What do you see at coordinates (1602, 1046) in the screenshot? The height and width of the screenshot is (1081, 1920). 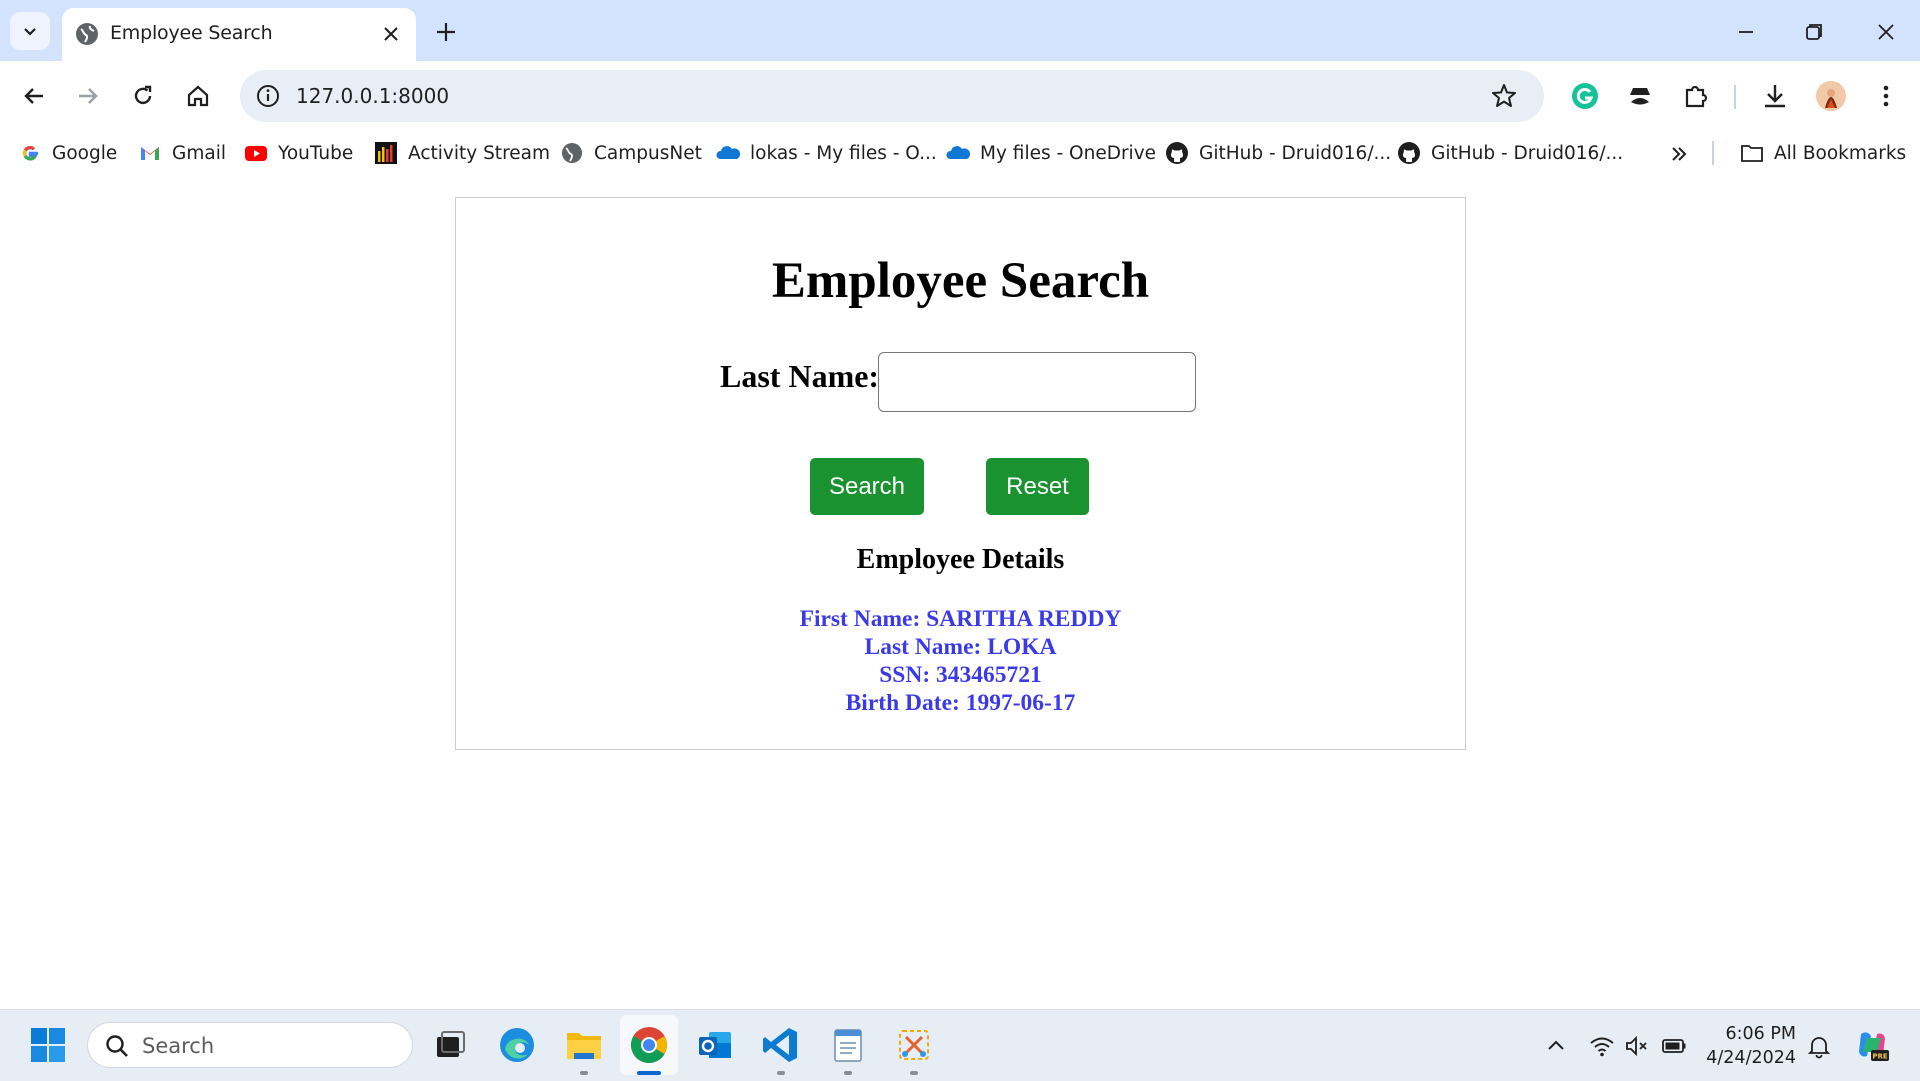 I see `wifi-icon` at bounding box center [1602, 1046].